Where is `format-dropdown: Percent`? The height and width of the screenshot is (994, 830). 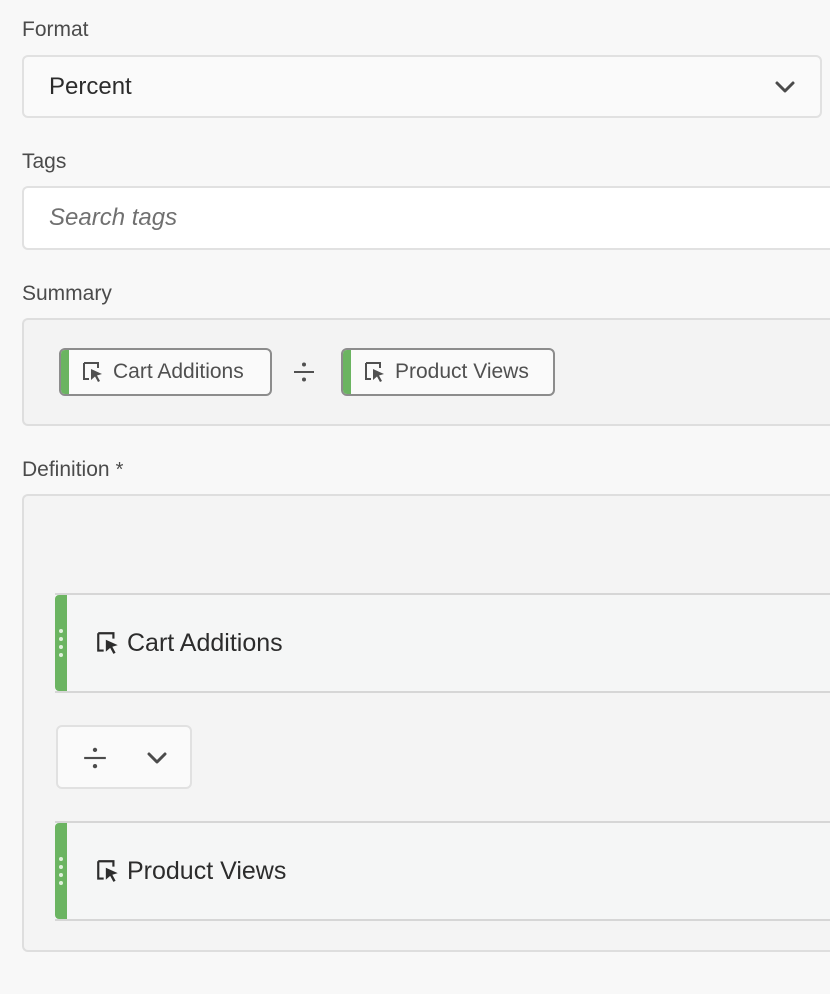 format-dropdown: Percent is located at coordinates (422, 86).